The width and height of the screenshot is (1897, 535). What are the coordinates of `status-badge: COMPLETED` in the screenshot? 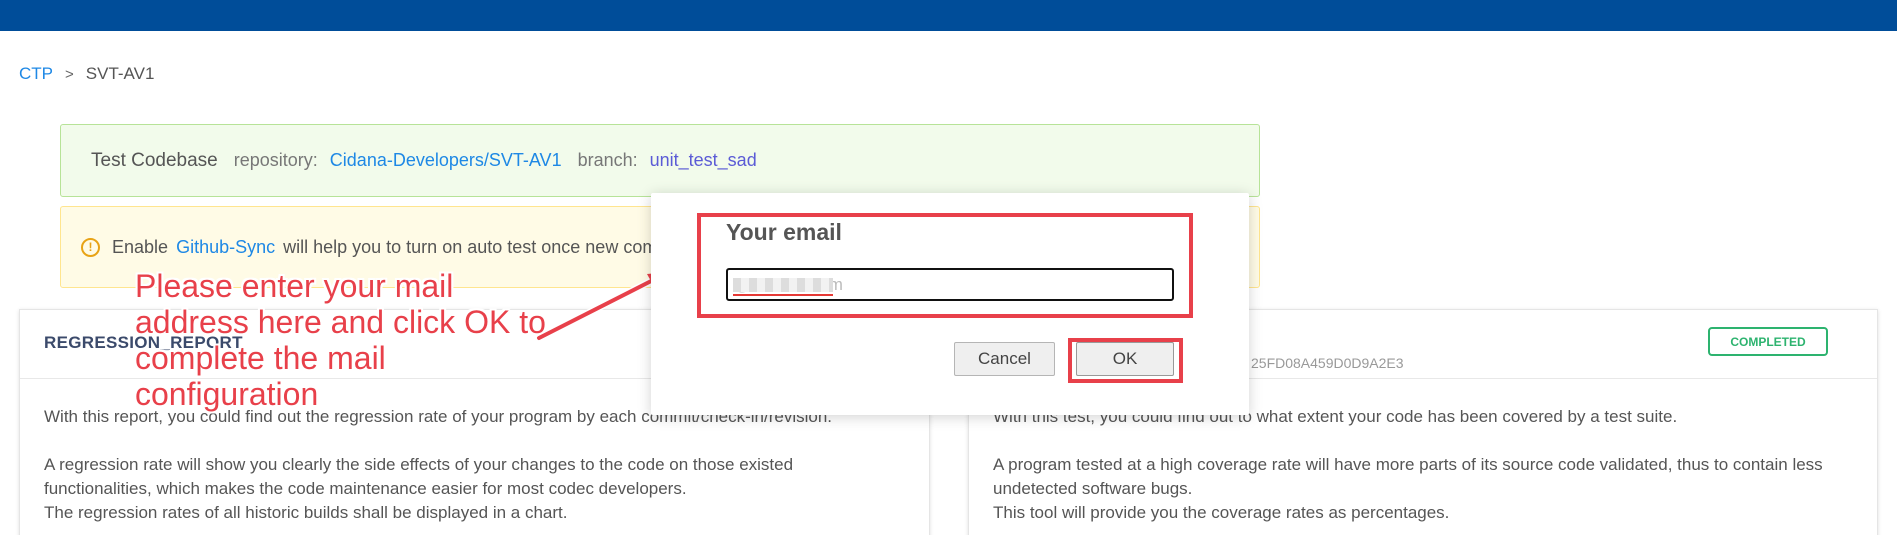 It's located at (1768, 341).